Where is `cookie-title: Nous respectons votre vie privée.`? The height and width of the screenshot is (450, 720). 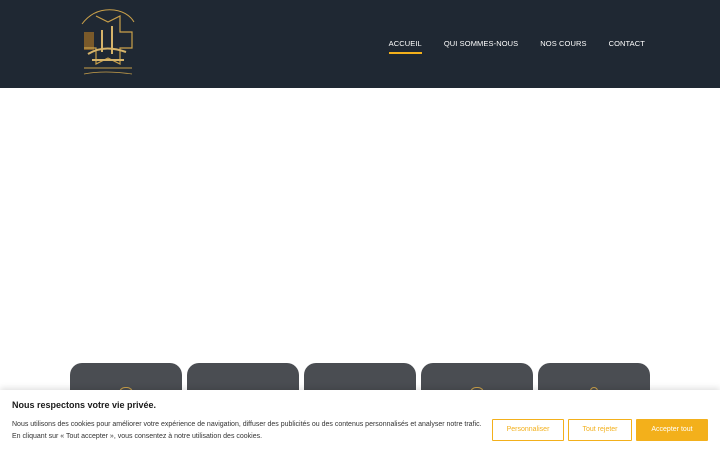 cookie-title: Nous respectons votre vie privée. is located at coordinates (84, 405).